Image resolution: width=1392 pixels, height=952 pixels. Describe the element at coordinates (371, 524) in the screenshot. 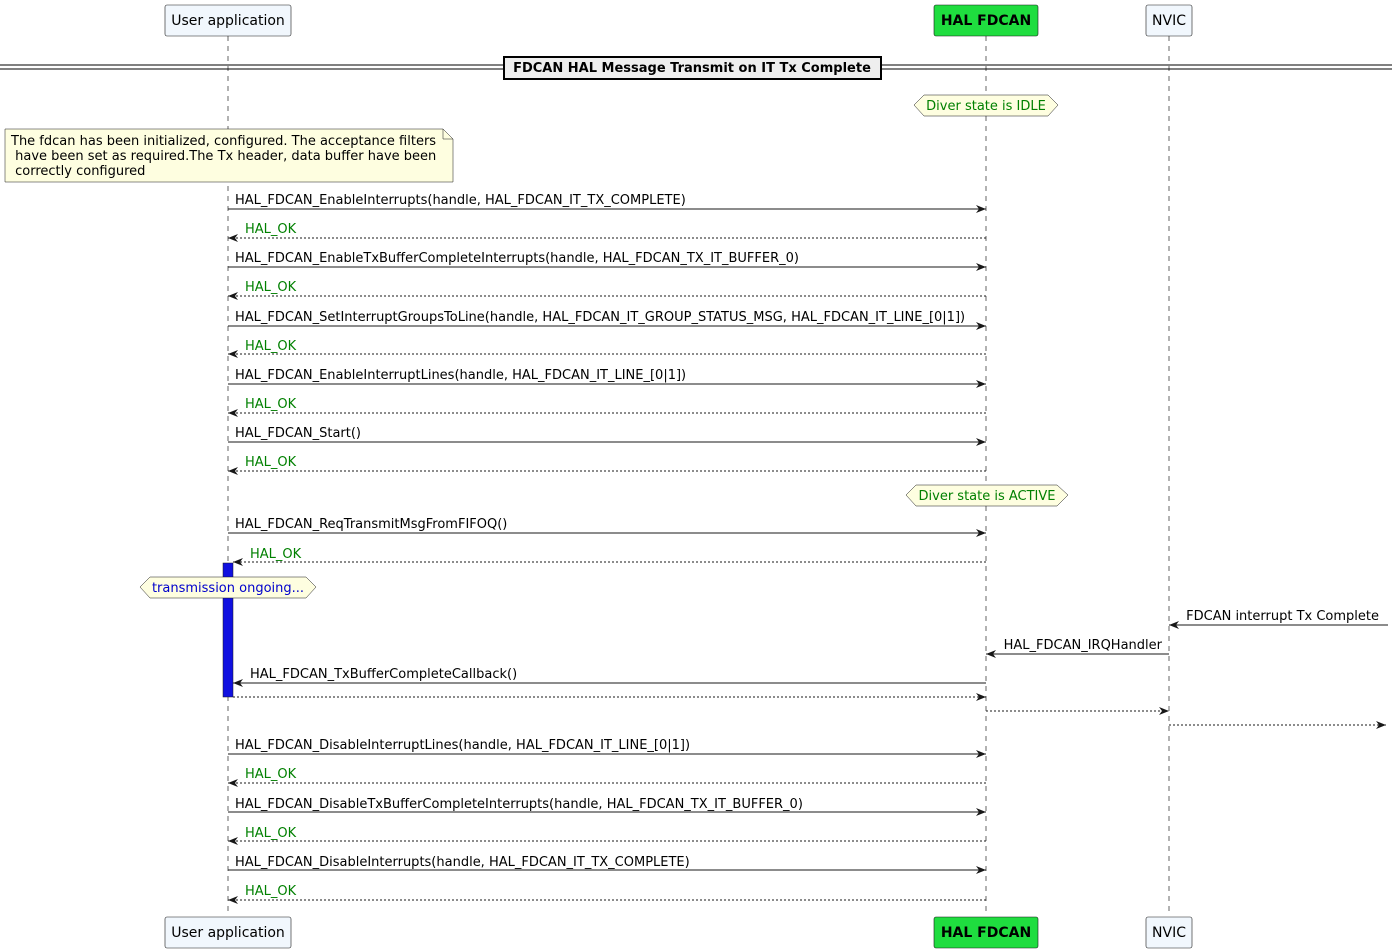

I see `message-label: HAL_FDCAN_ReqTransmitMsgFromFIFOQ()` at that location.